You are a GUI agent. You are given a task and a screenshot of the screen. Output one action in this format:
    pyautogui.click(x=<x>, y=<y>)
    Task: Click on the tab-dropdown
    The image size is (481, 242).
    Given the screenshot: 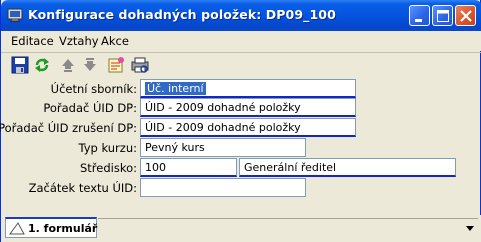 What is the action you would take?
    pyautogui.click(x=288, y=227)
    